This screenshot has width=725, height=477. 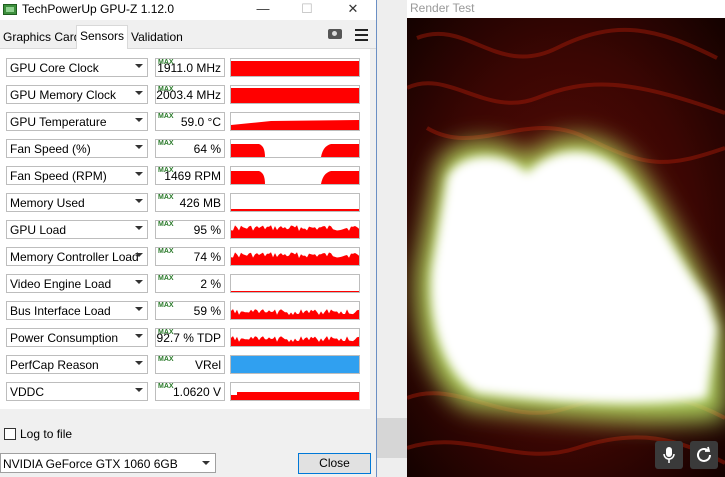 I want to click on sensor-select: GPU Temperature, so click(x=77, y=121).